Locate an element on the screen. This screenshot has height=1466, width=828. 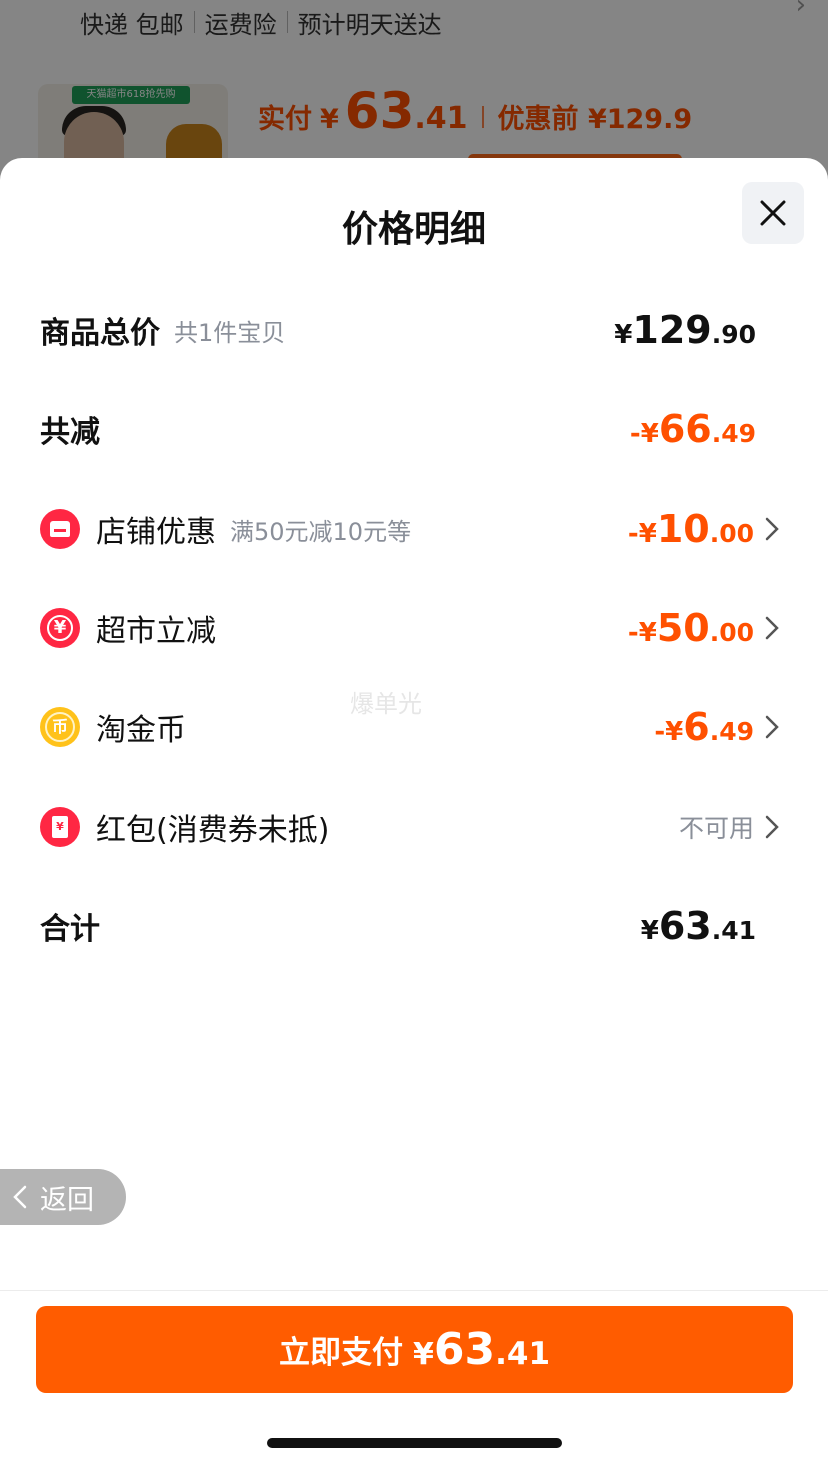
subtotal-amount: ¥ 129 .90 is located at coordinates (685, 330).